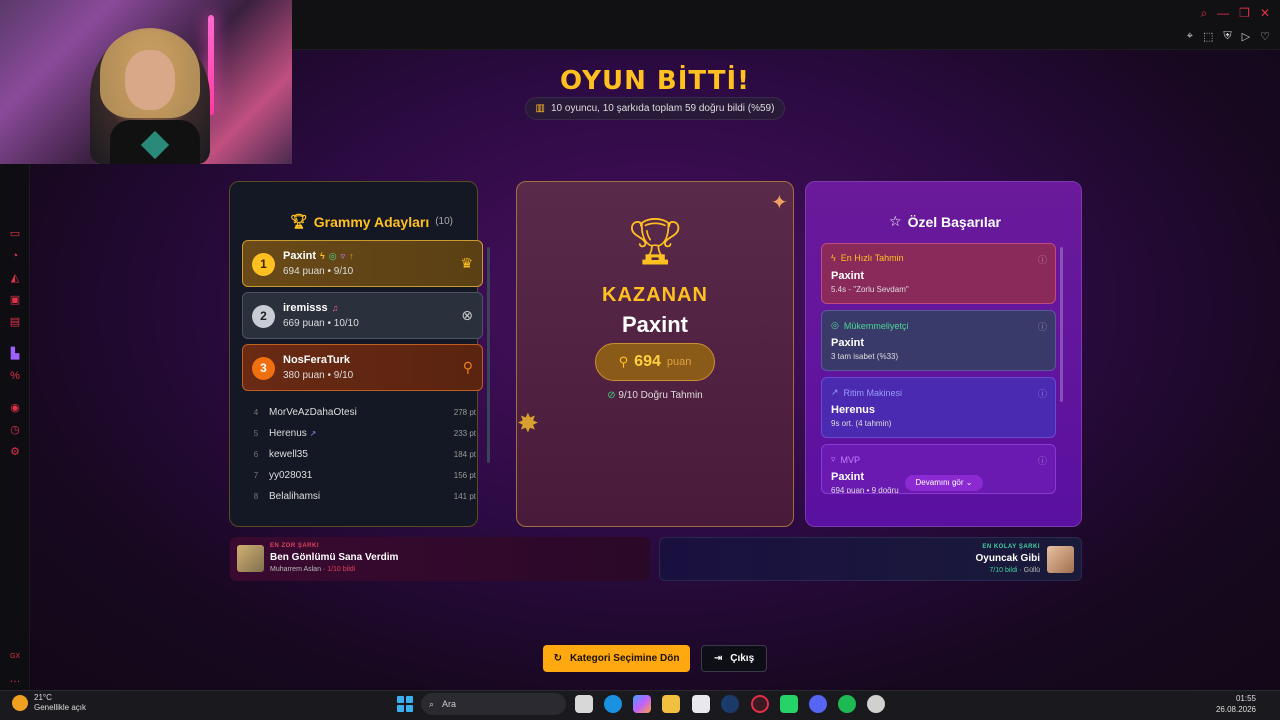 This screenshot has height=720, width=1280. I want to click on winner-name: Paxint, so click(655, 324).